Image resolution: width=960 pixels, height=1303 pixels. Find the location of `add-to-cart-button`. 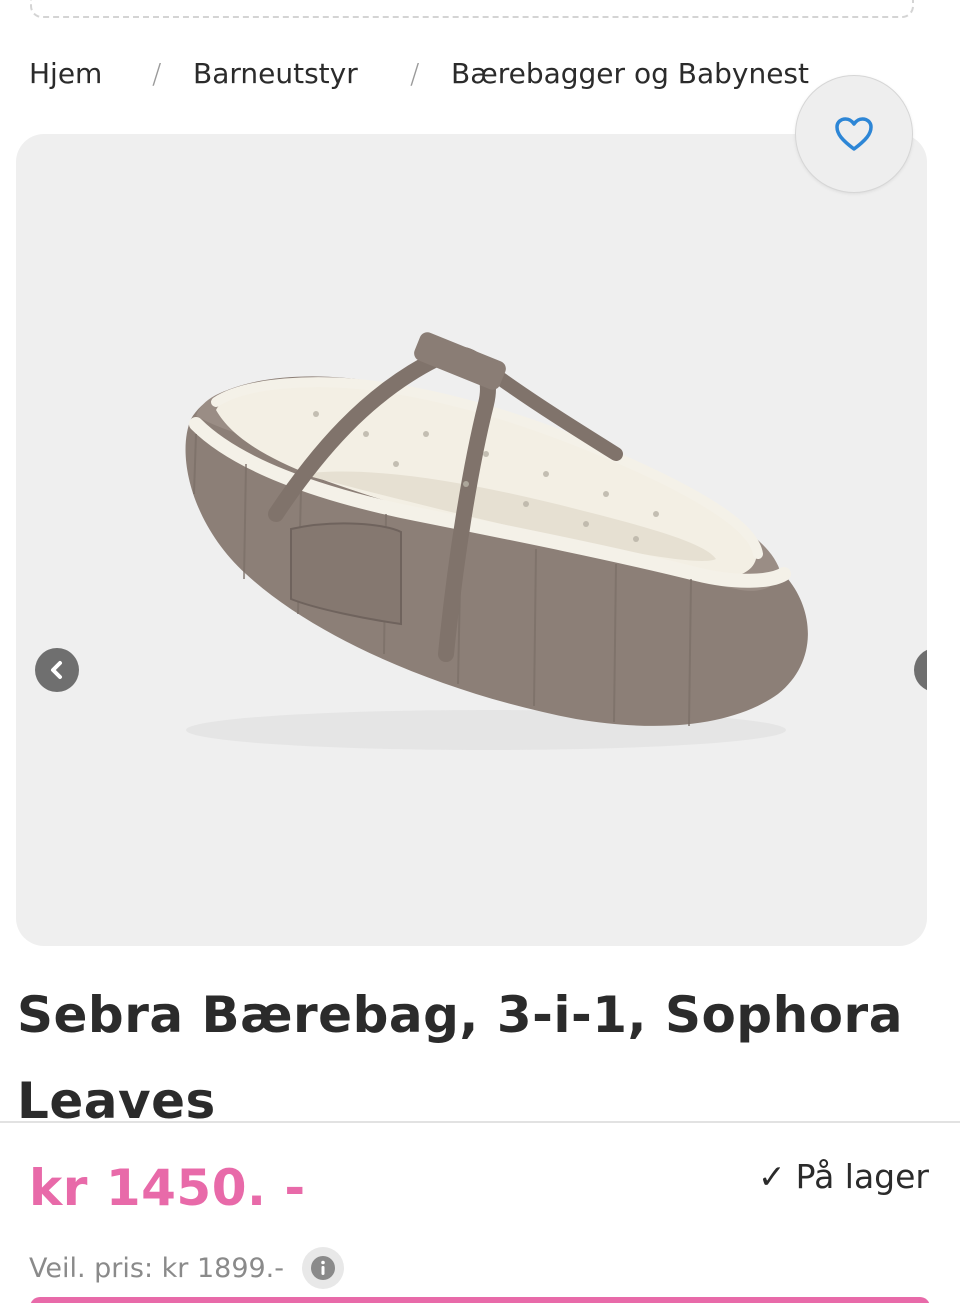

add-to-cart-button is located at coordinates (480, 1300).